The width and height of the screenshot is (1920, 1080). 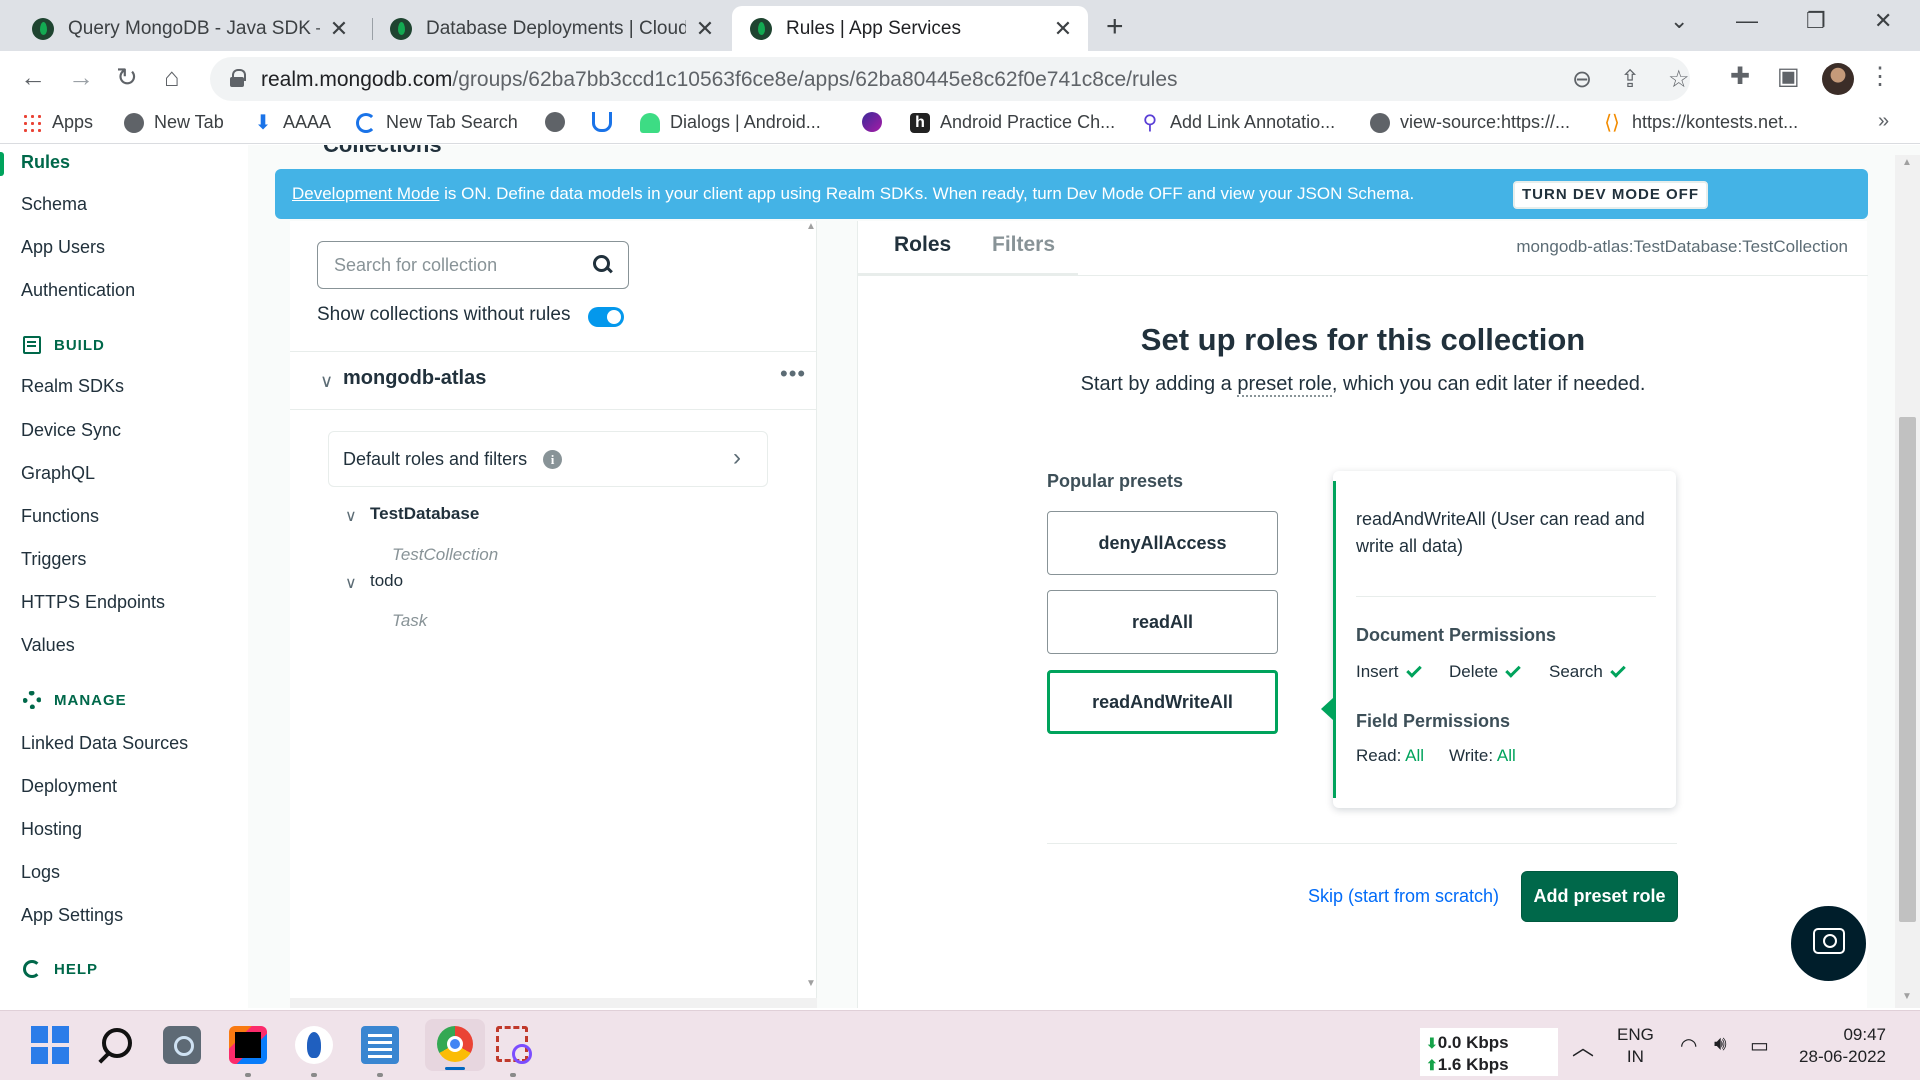 I want to click on bookmark-new-tab: New Tab, so click(x=174, y=122).